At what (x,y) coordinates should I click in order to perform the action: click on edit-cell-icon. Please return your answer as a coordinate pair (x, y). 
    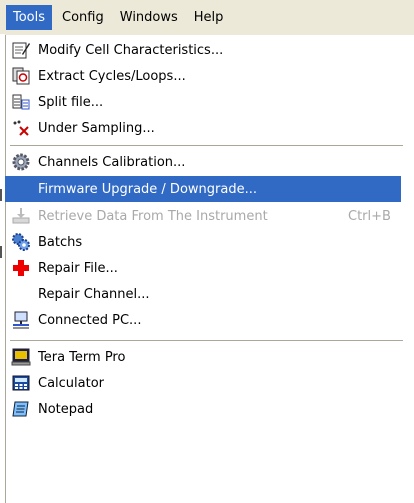
    Looking at the image, I should click on (21, 50).